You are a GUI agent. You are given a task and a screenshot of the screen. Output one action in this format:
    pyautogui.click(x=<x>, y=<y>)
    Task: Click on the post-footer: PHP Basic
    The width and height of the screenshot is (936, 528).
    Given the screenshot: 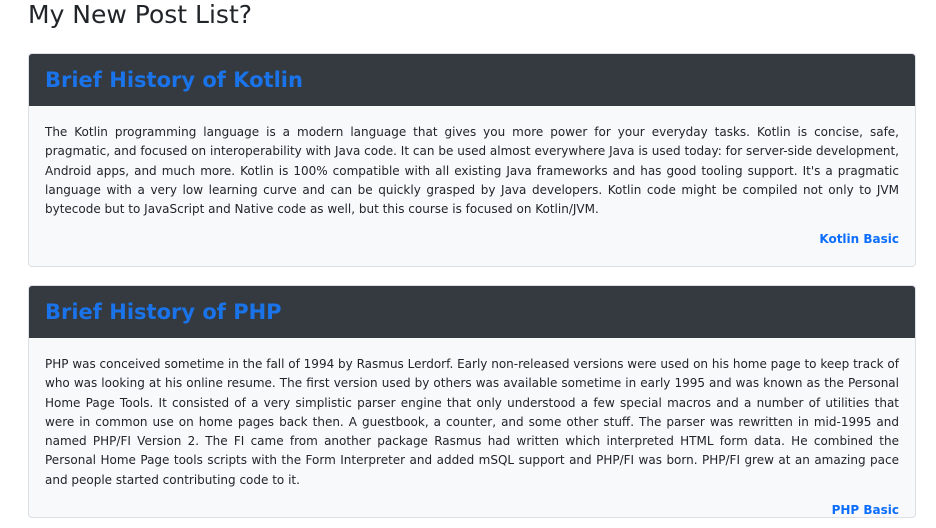 What is the action you would take?
    pyautogui.click(x=472, y=510)
    